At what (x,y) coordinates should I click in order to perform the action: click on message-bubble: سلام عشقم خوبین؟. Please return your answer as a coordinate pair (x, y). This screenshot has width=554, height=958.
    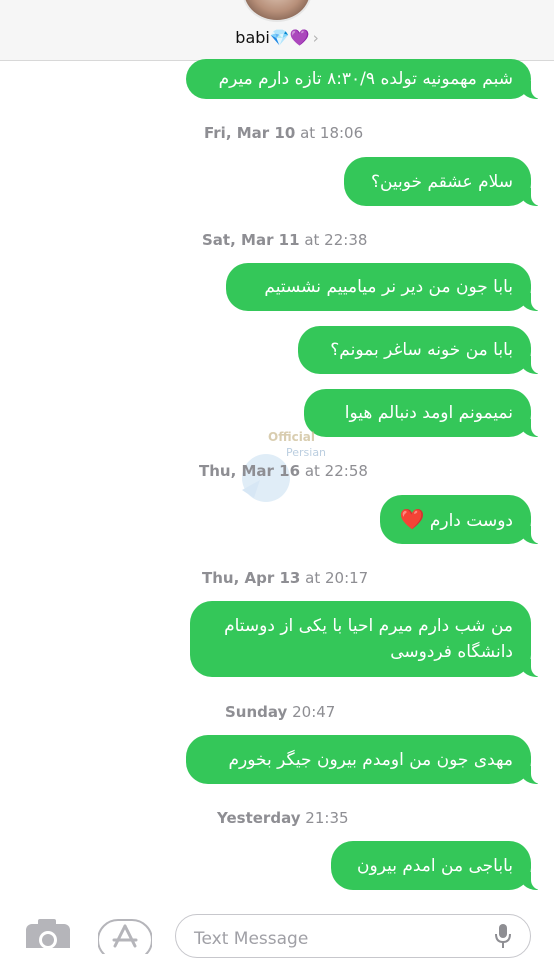
    Looking at the image, I should click on (443, 181).